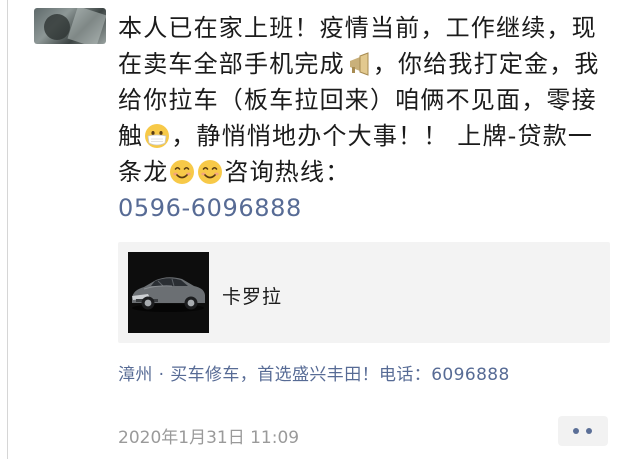 This screenshot has width=621, height=459. I want to click on car-thumbnail, so click(168, 292).